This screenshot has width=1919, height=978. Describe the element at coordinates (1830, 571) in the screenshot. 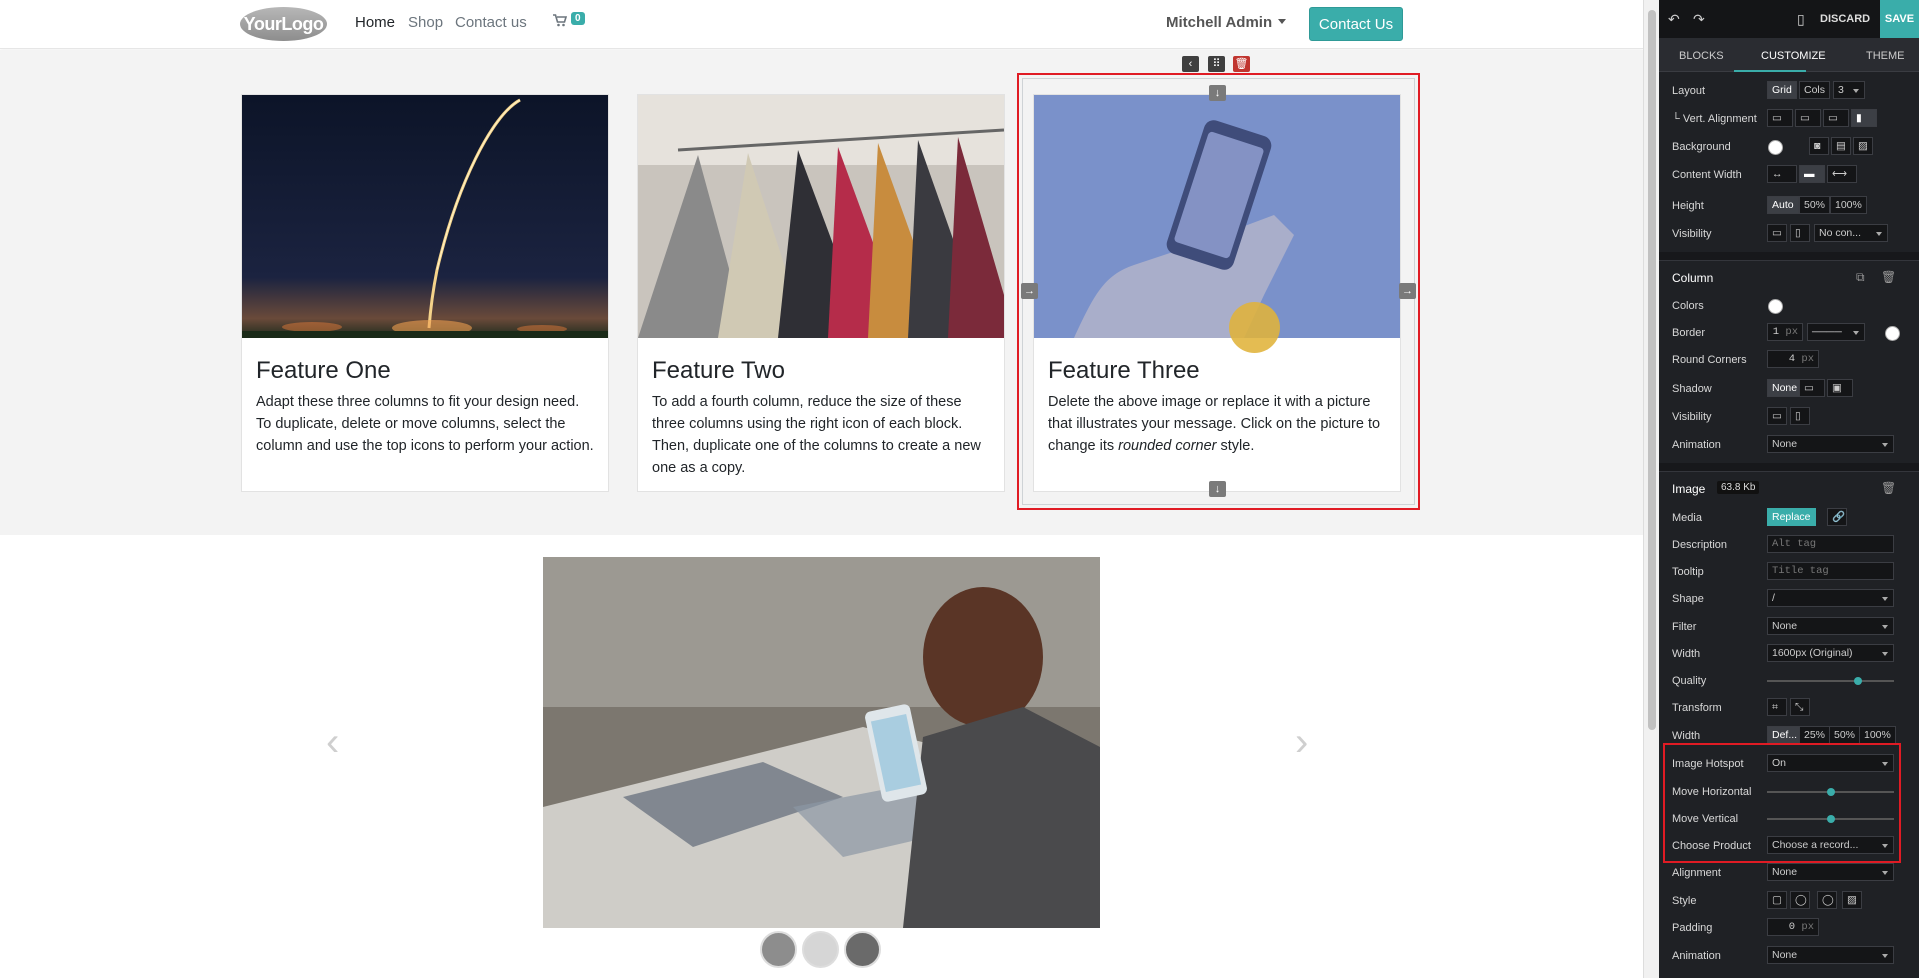

I see `tooltip-input: Title tag` at that location.